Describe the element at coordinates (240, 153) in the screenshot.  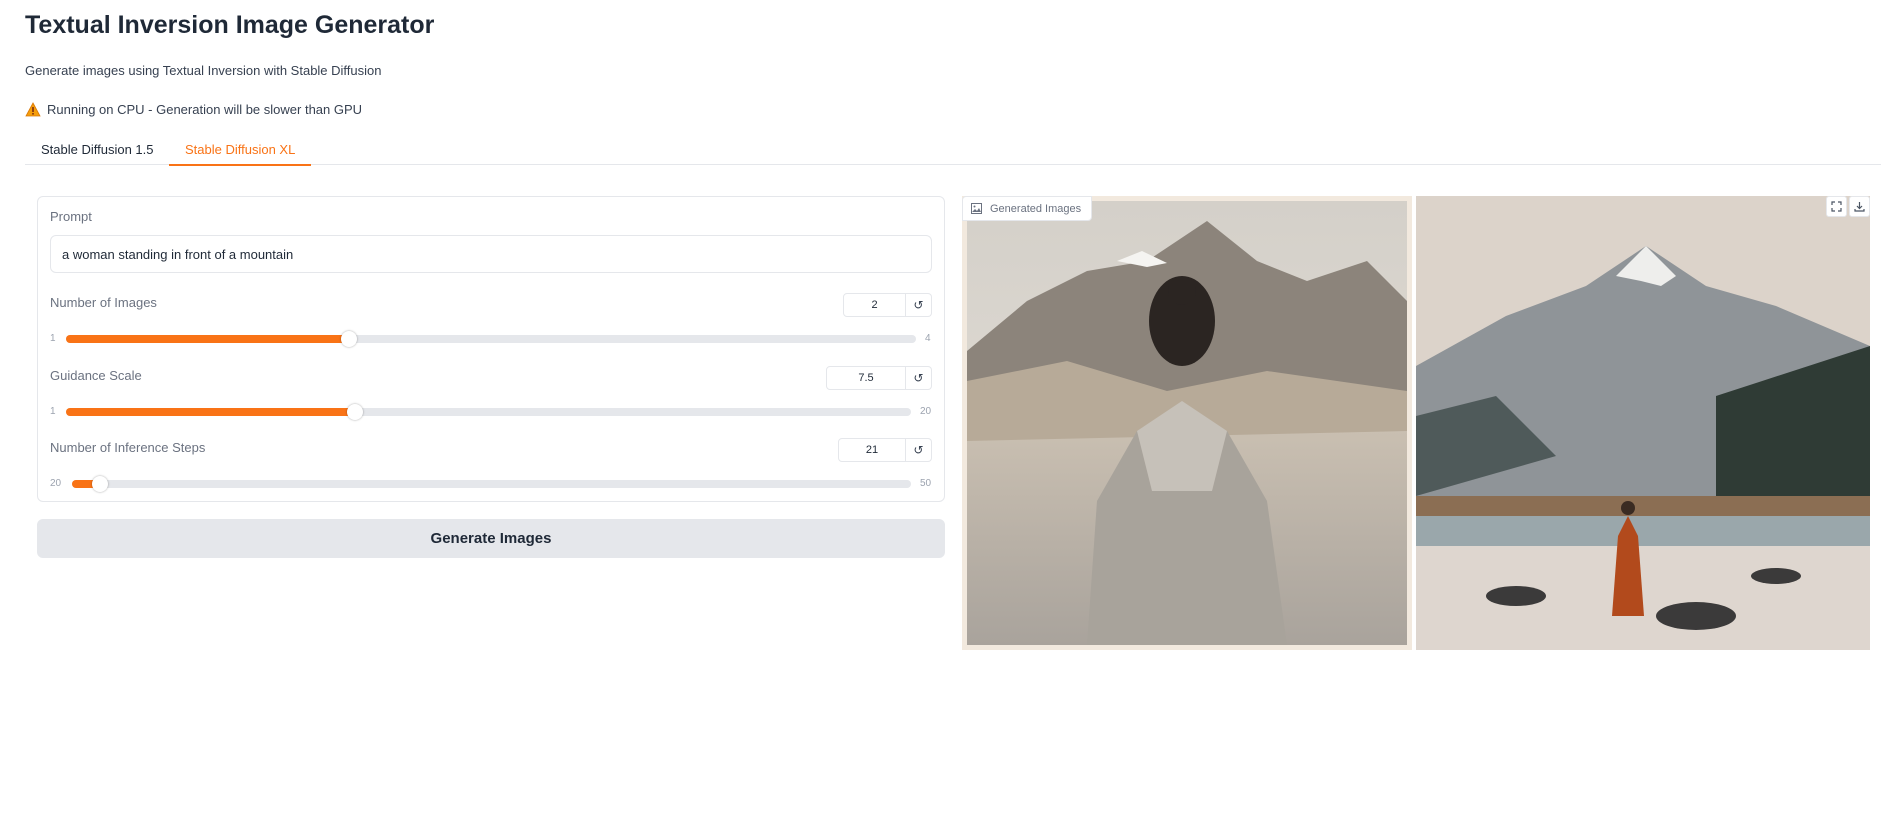
I see `tab-sdxl: Stable Diffusion XL` at that location.